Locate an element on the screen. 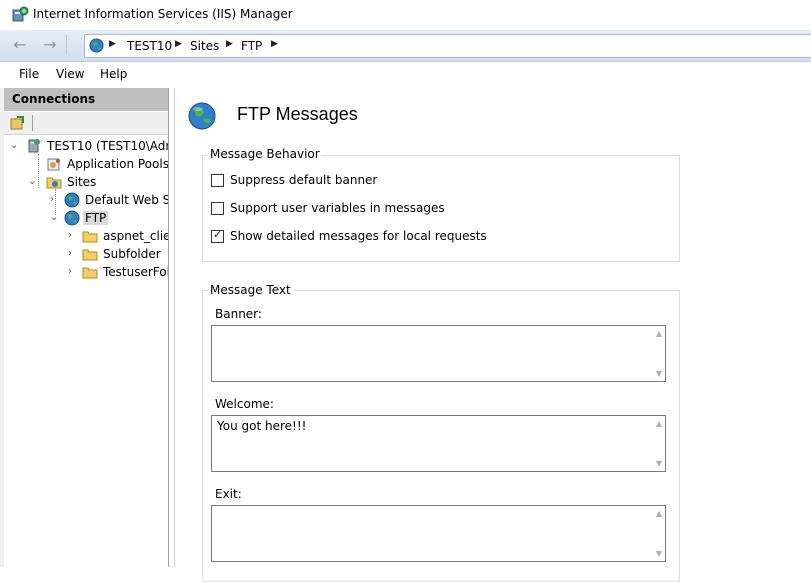 Image resolution: width=811 pixels, height=582 pixels. tree-label: Subfolder is located at coordinates (132, 254).